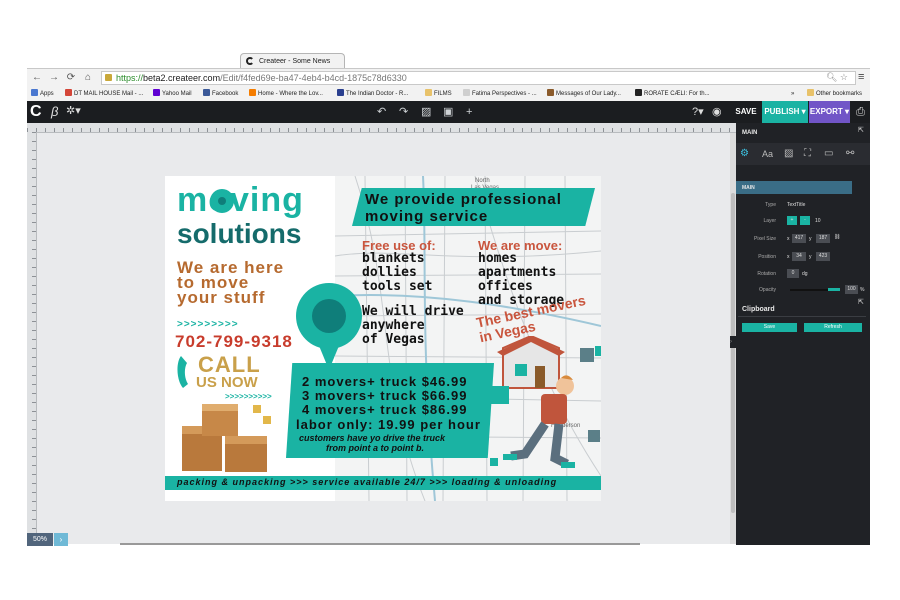  What do you see at coordinates (32, 338) in the screenshot?
I see `vertical-ruler` at bounding box center [32, 338].